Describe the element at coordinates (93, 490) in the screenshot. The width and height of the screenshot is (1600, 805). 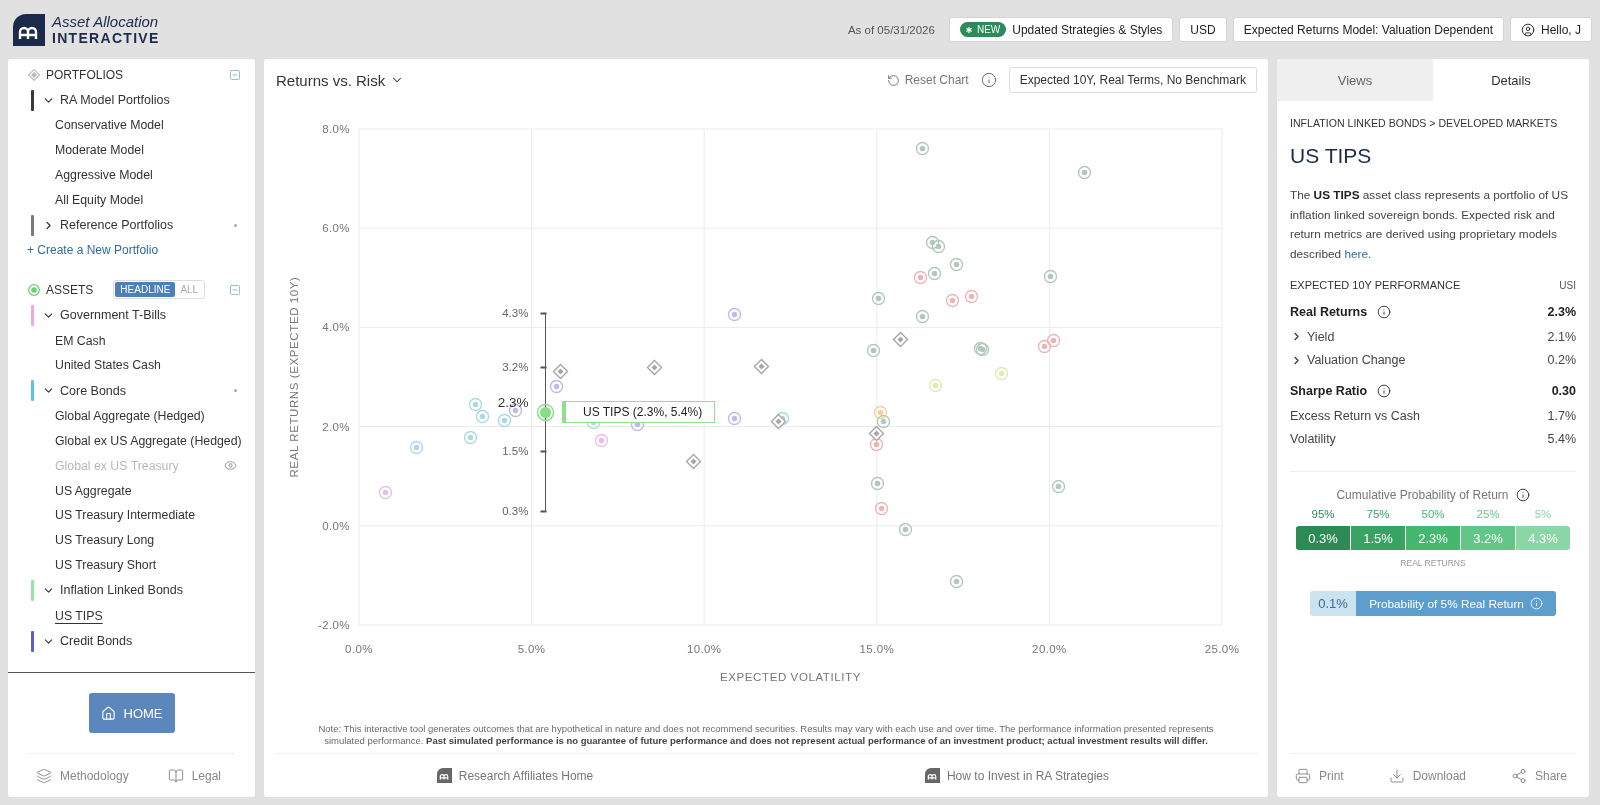
I see `tree-item: US Aggregate` at that location.